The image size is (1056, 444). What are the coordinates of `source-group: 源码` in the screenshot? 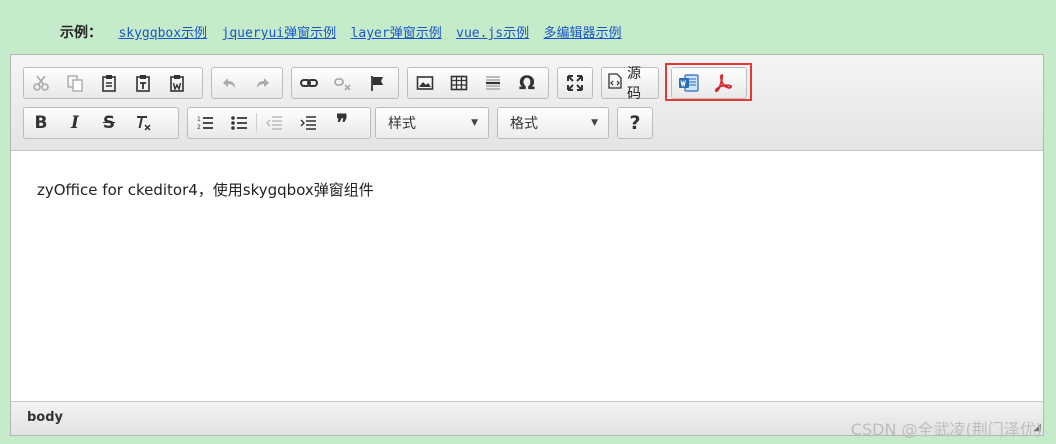 It's located at (630, 84).